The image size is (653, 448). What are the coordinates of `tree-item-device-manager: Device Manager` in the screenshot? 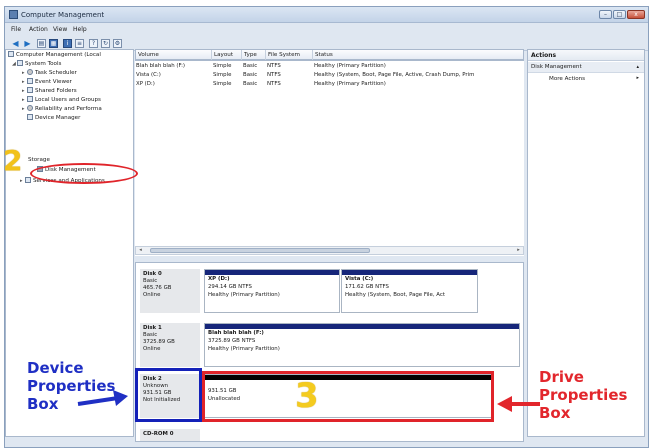 It's located at (53, 118).